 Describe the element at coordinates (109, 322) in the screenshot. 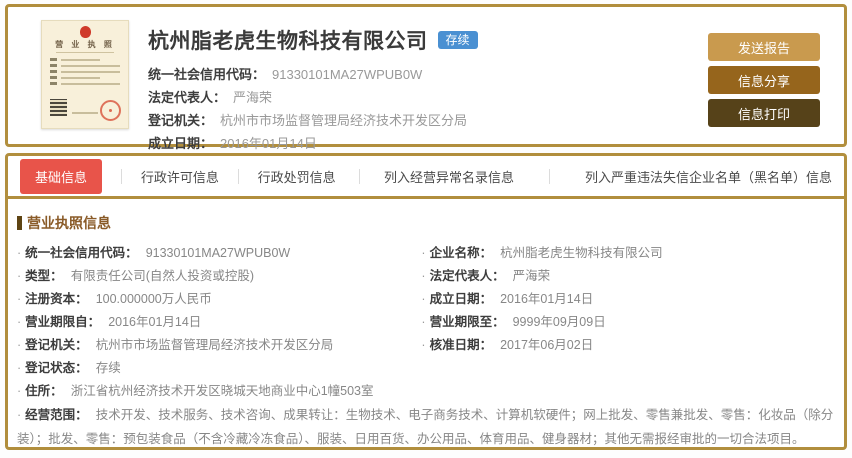

I see `field-term-from: · 营业期限自： 2016年01月14日` at that location.